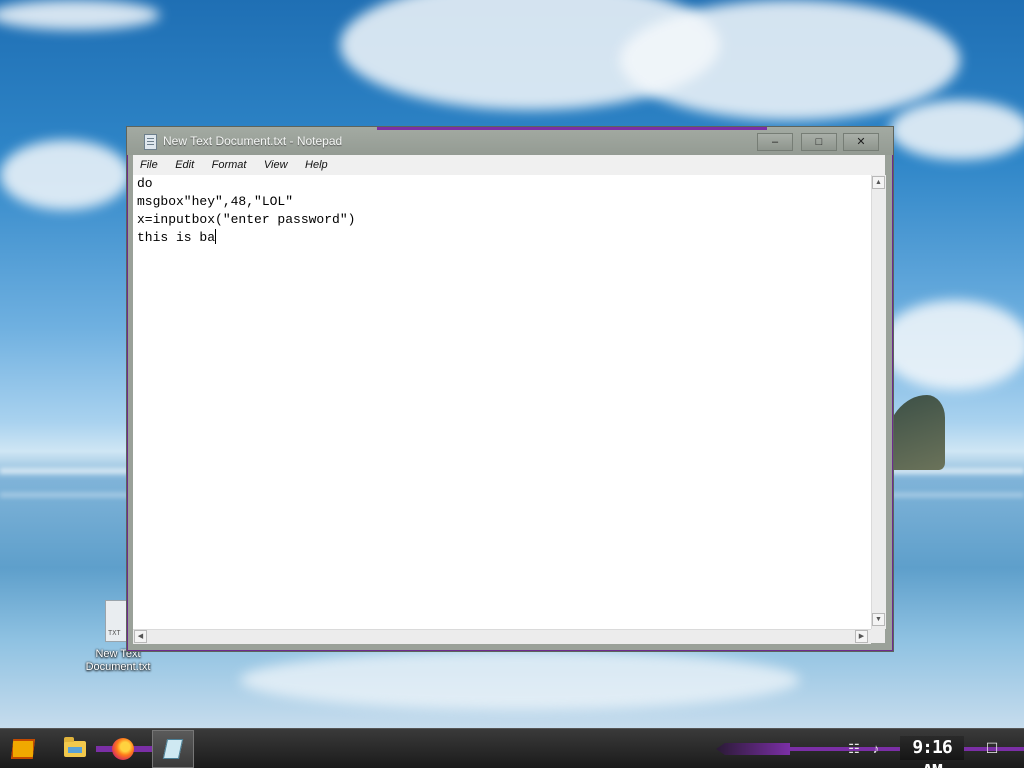  Describe the element at coordinates (229, 166) in the screenshot. I see `menu-format: Format` at that location.